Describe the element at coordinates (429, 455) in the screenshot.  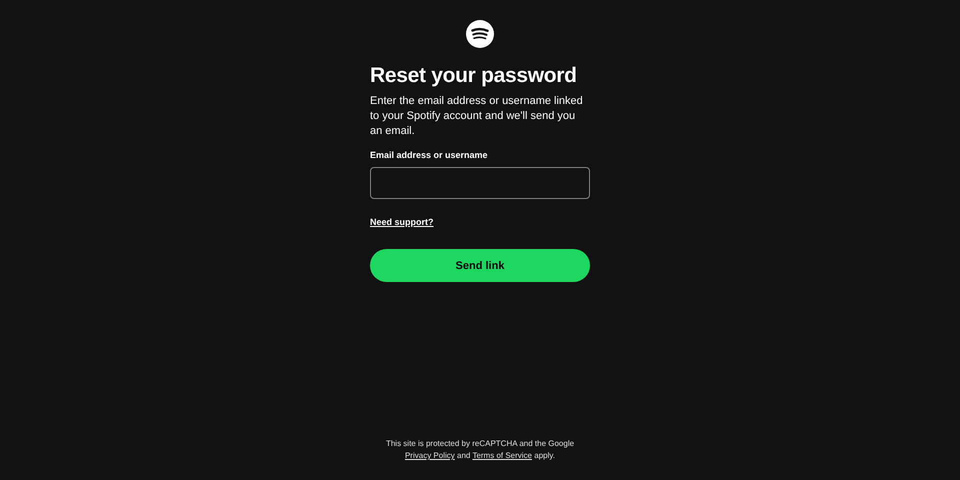
I see `privacy-policy-link: Privacy Policy` at that location.